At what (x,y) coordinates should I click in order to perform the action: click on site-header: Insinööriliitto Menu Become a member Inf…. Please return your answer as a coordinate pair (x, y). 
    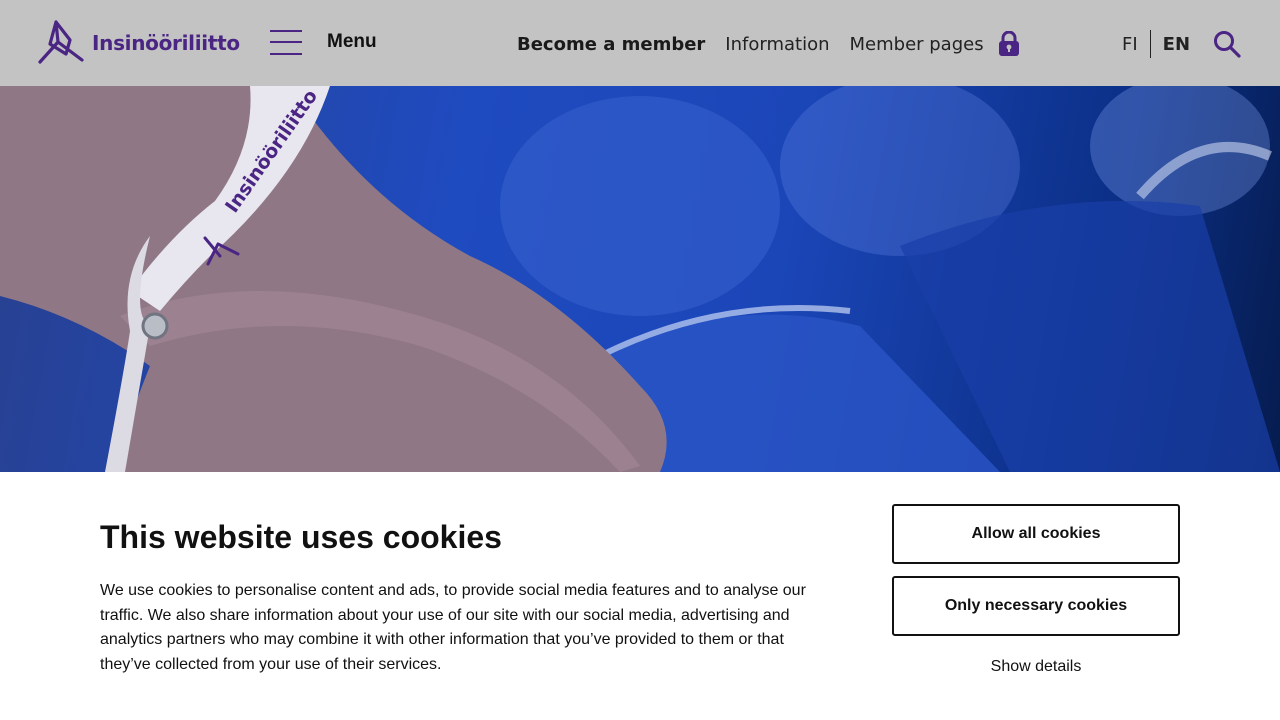
    Looking at the image, I should click on (640, 43).